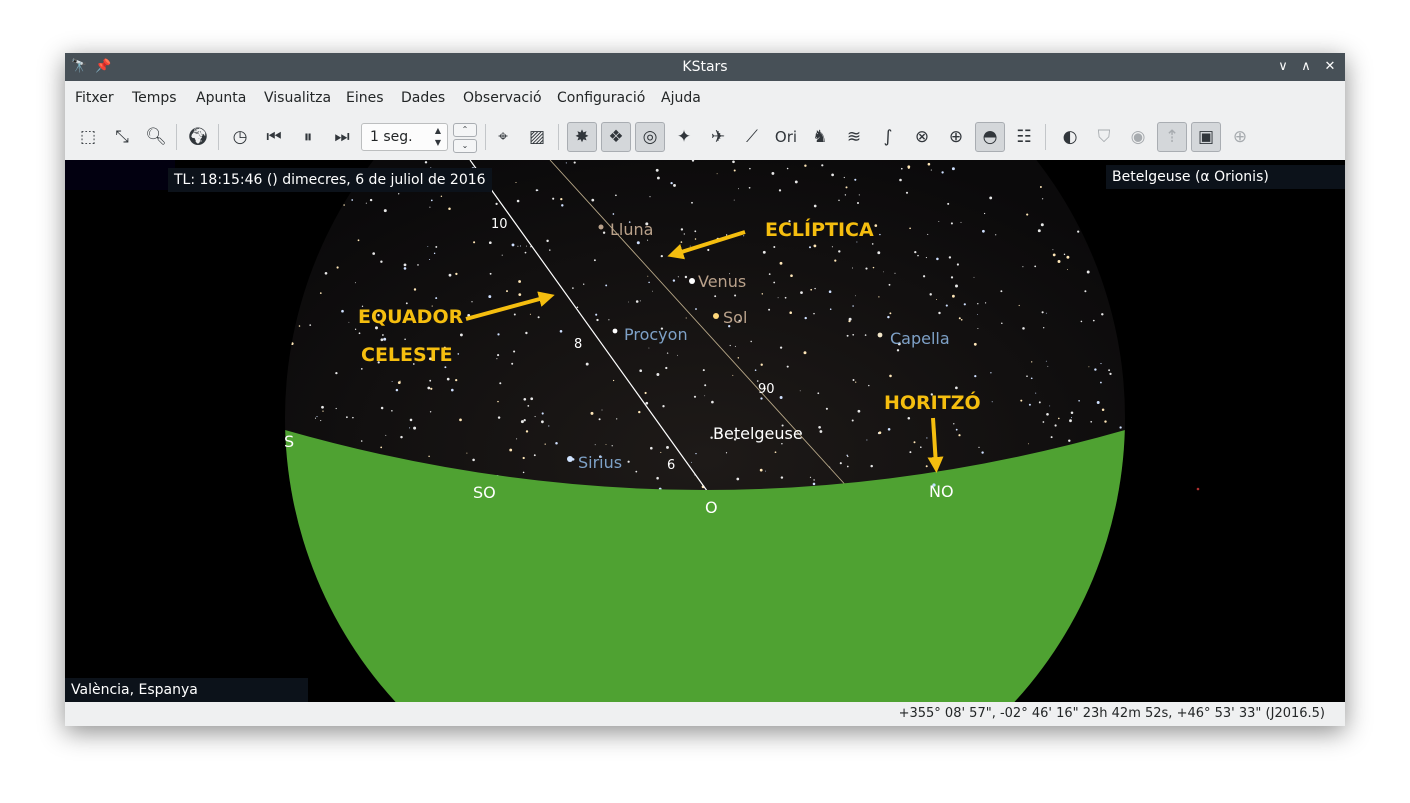  Describe the element at coordinates (1172, 137) in the screenshot. I see `upload-icon: ⇡` at that location.